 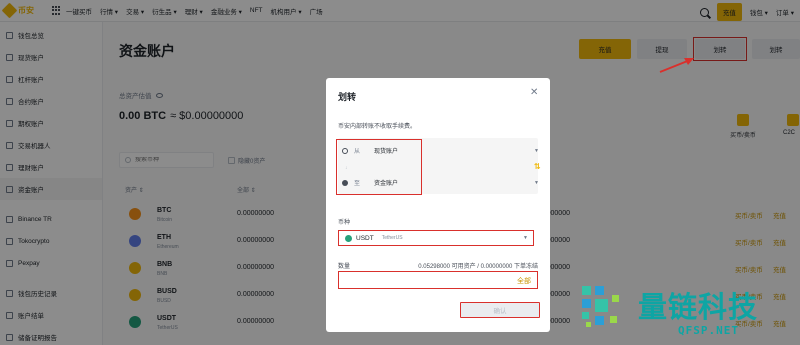 I want to click on coin-name: TetherUS, so click(x=392, y=238).